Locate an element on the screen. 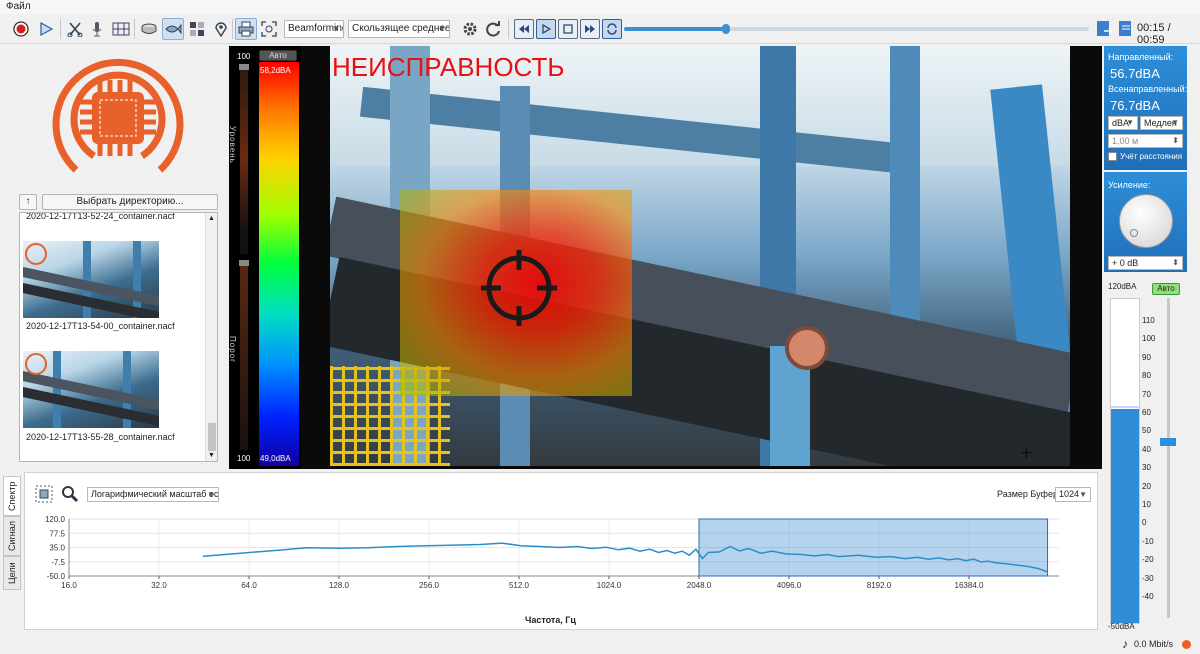  meter-tick-label: -20 is located at coordinates (1148, 560).